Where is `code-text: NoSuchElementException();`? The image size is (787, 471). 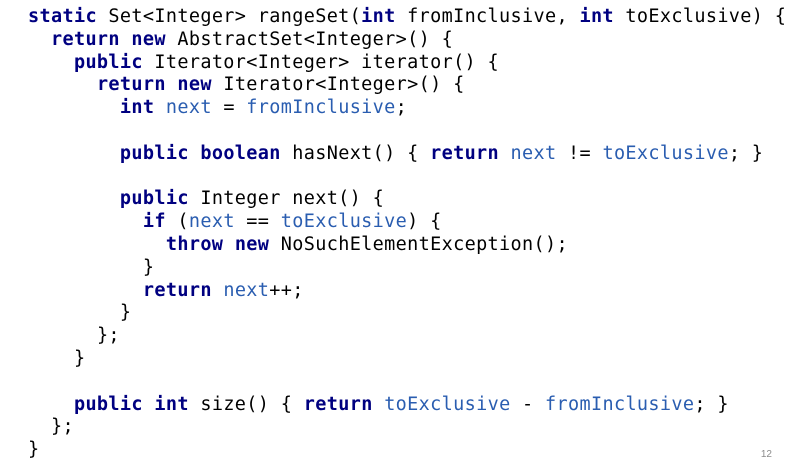
code-text: NoSuchElementException(); is located at coordinates (418, 244).